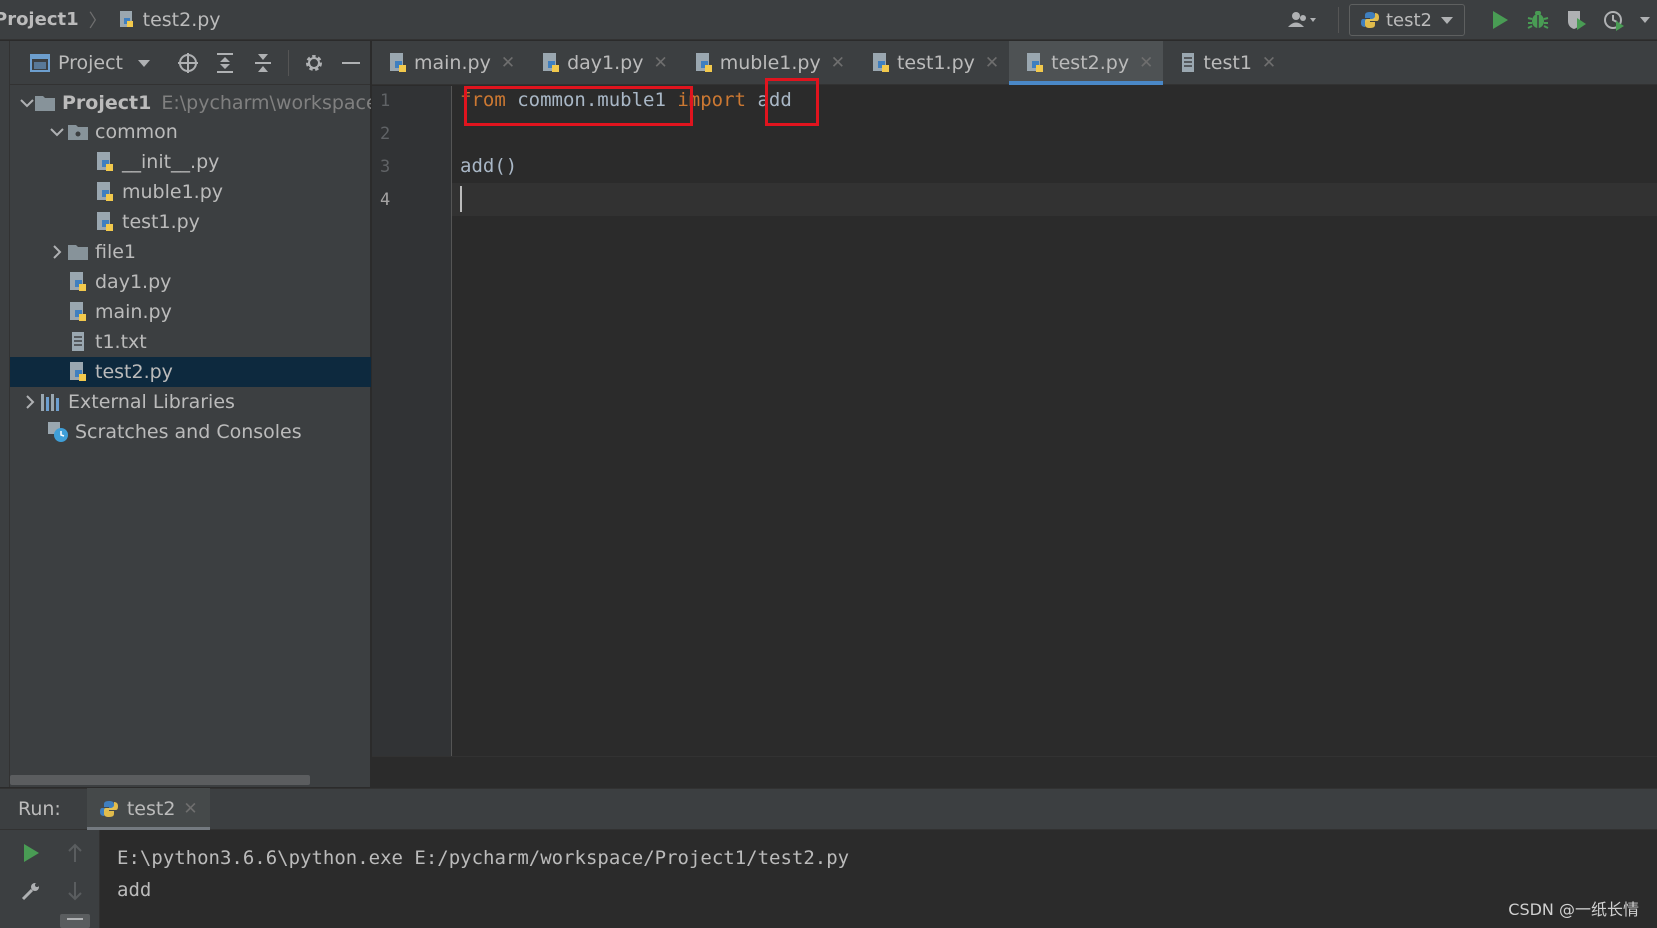  What do you see at coordinates (770, 63) in the screenshot?
I see `tab-label: muble1.py` at bounding box center [770, 63].